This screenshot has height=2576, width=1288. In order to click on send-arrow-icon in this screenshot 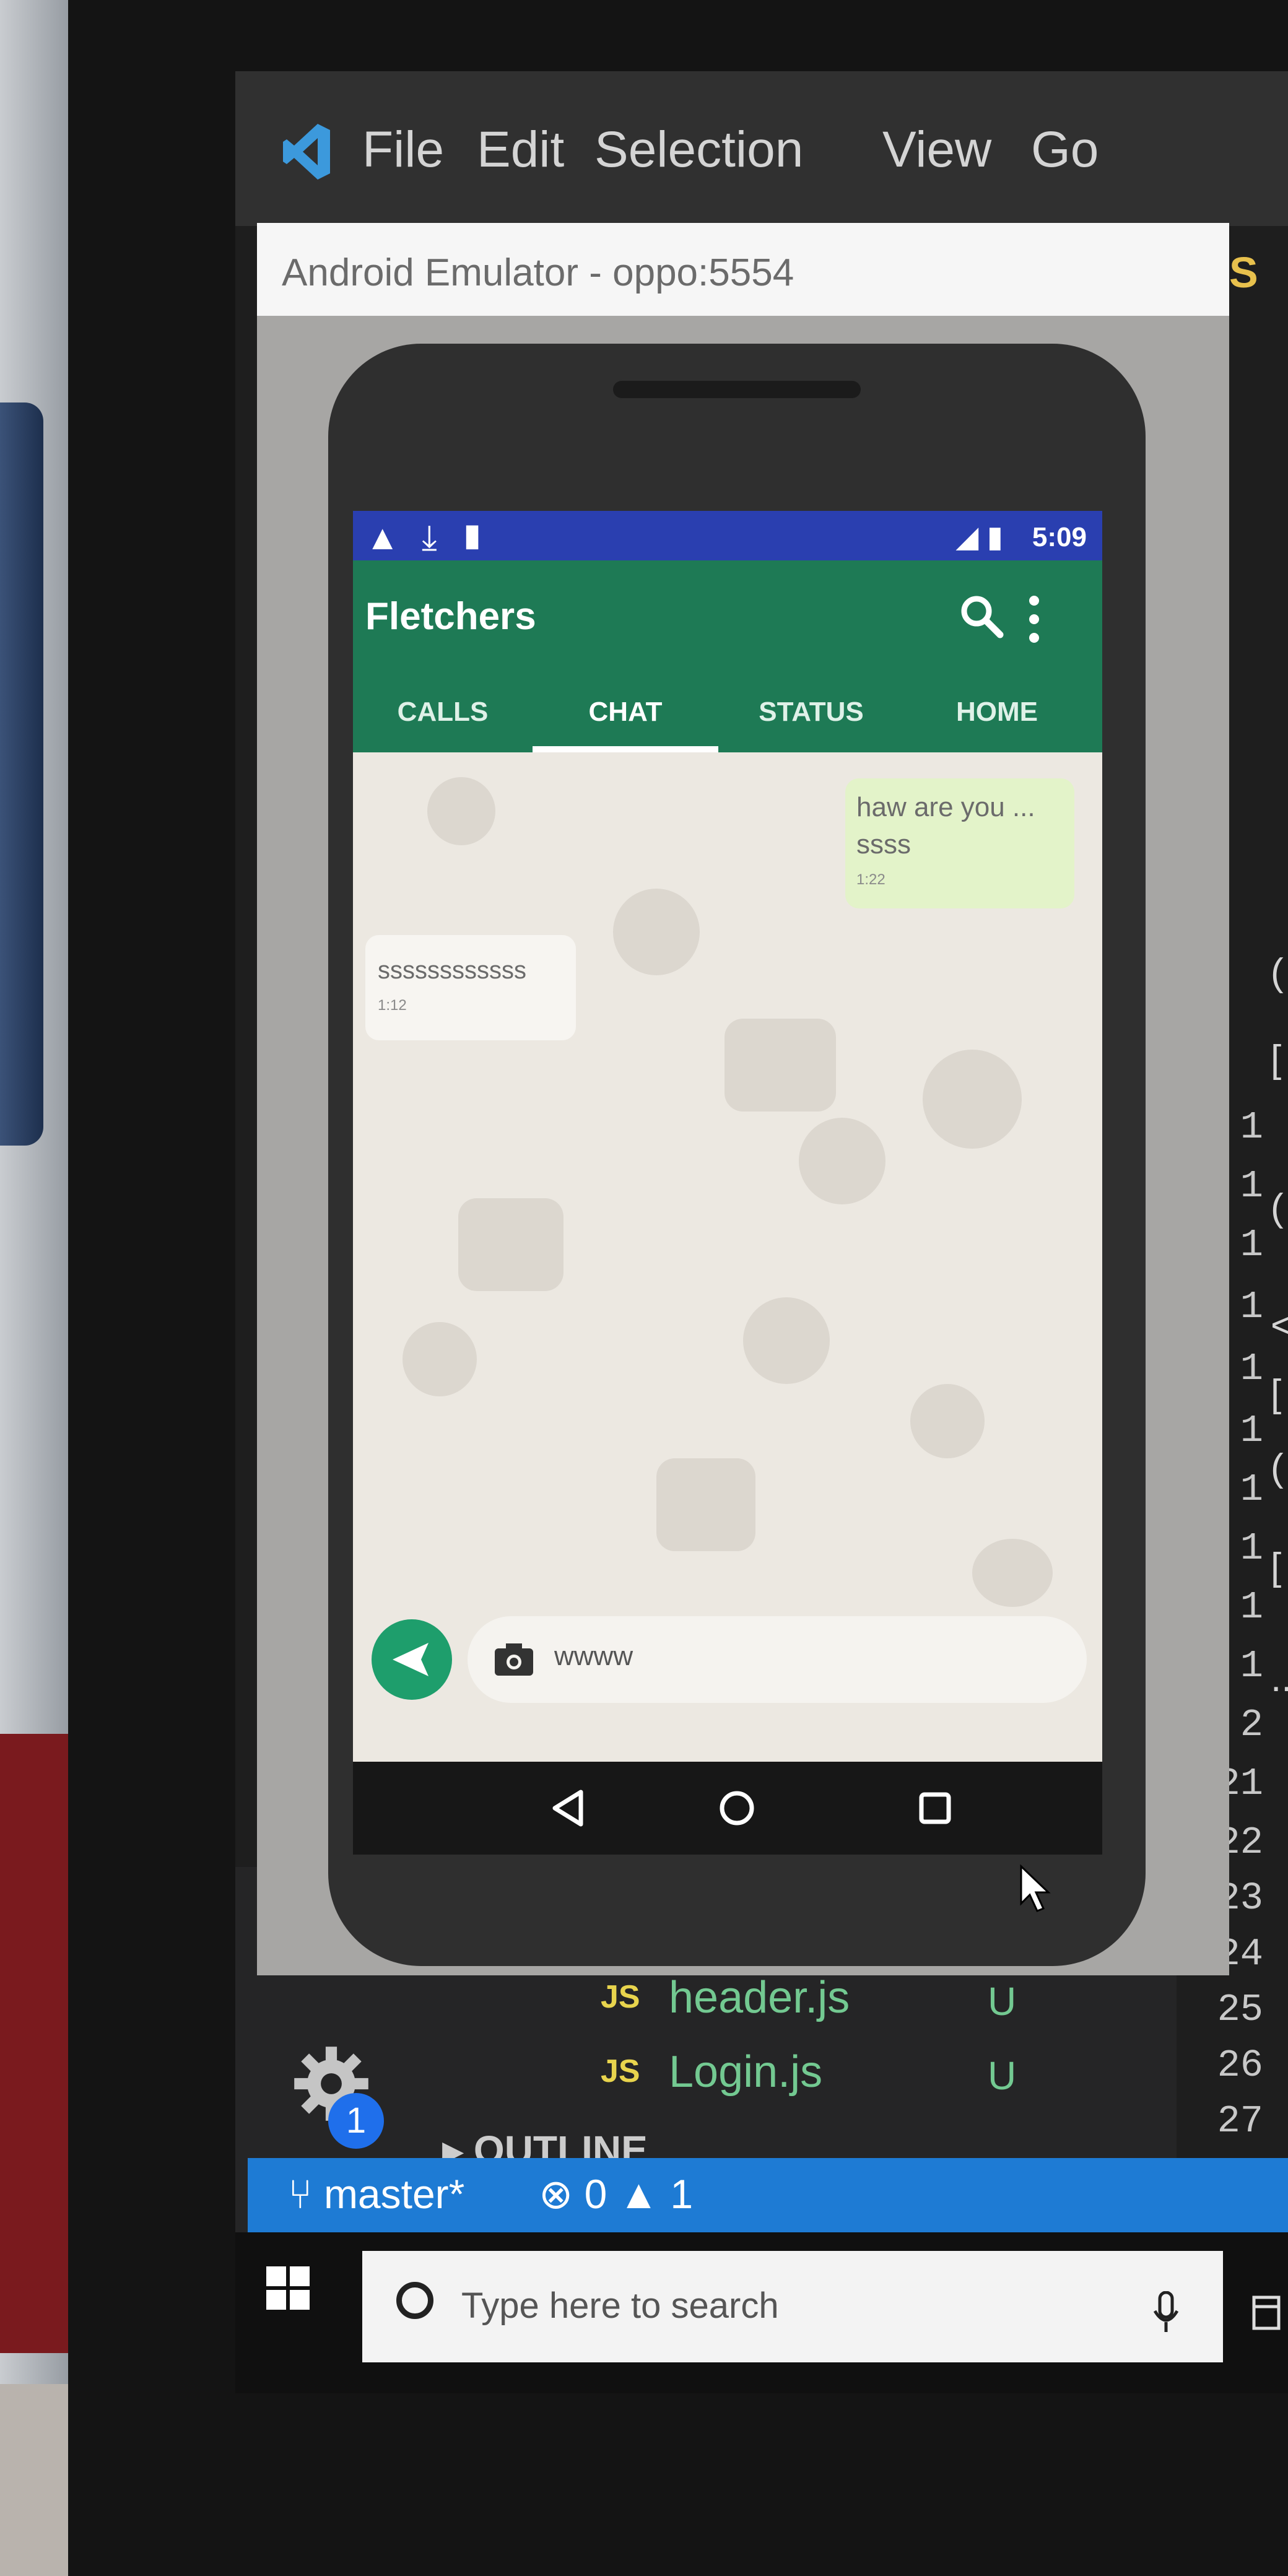, I will do `click(411, 1659)`.